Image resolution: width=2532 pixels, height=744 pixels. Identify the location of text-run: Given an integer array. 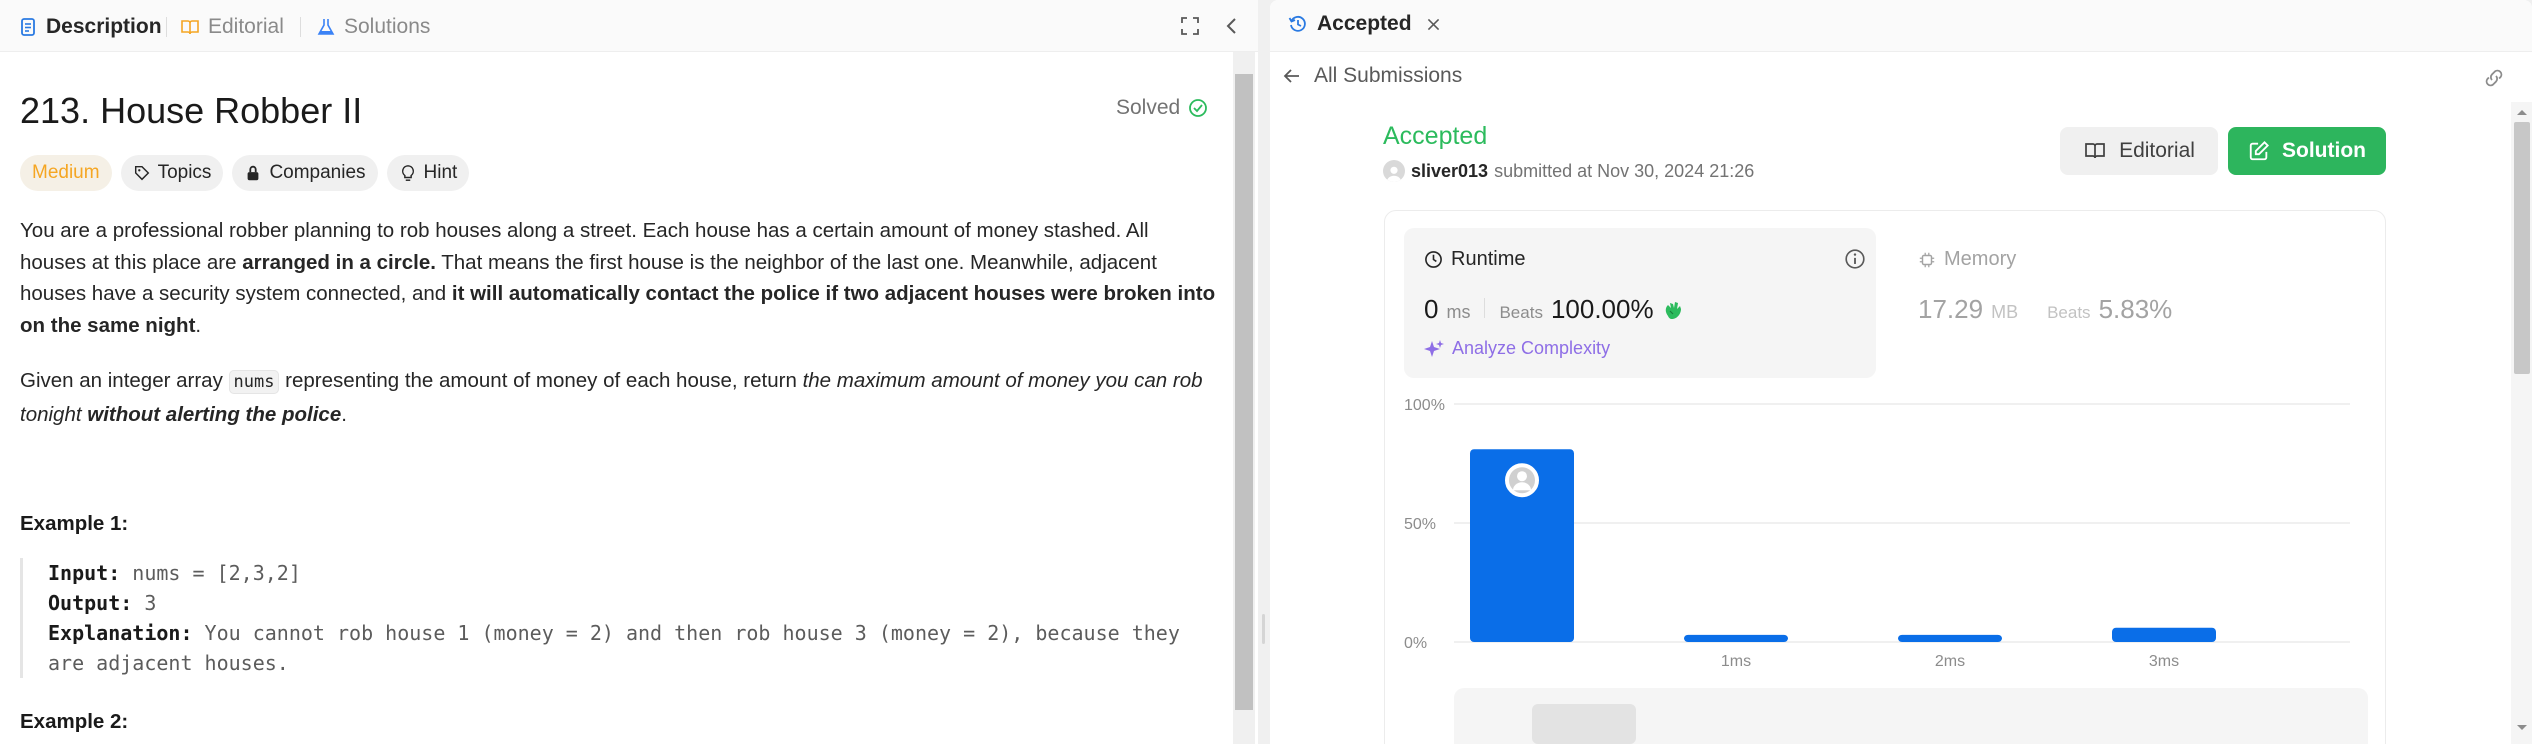
(124, 380).